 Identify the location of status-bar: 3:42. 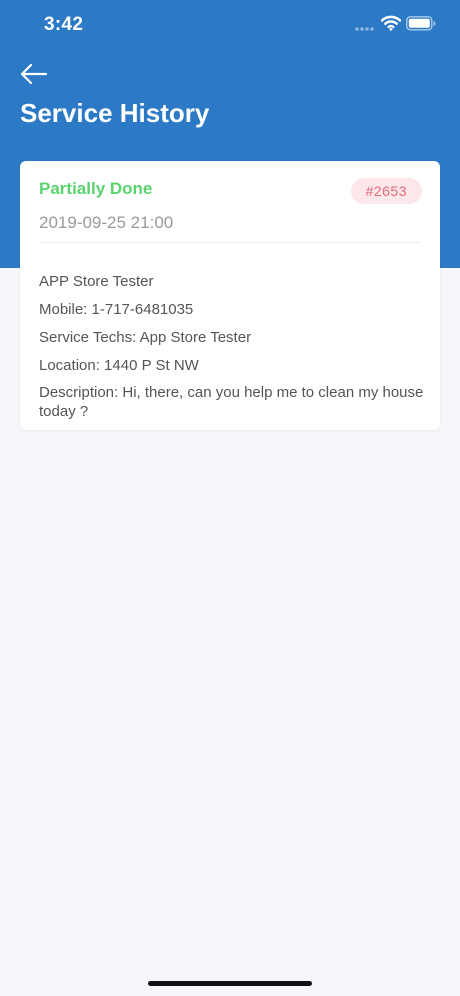
(230, 25).